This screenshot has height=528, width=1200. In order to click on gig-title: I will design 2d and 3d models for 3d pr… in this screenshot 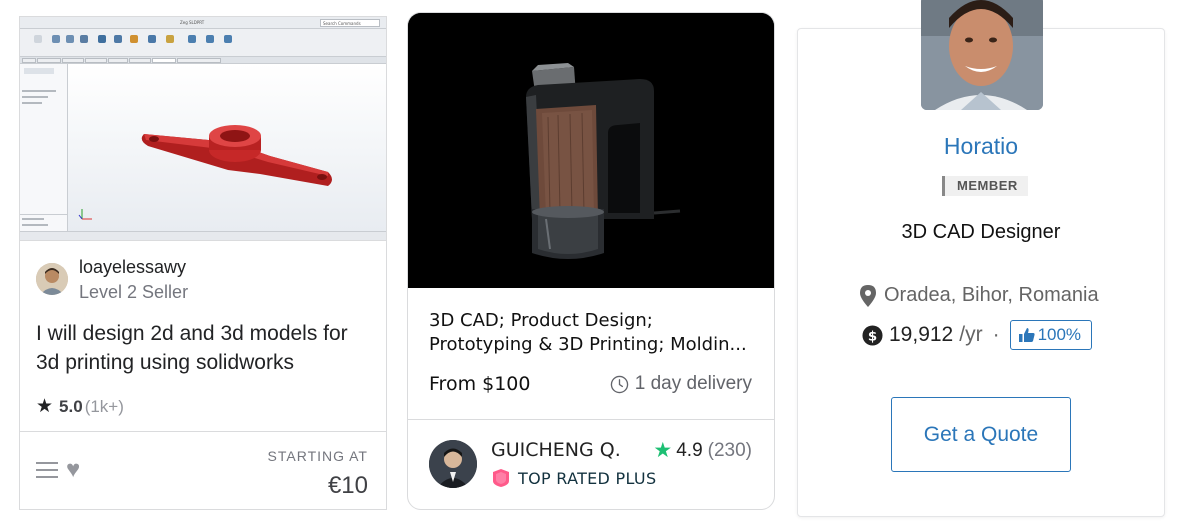, I will do `click(206, 348)`.